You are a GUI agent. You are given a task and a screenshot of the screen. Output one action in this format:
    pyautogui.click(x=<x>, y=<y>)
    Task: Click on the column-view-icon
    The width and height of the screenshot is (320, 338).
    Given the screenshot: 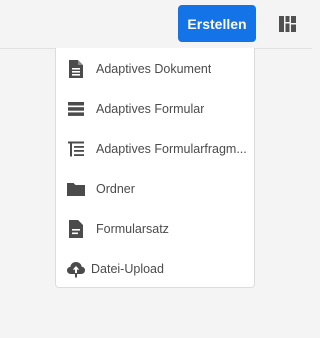 What is the action you would take?
    pyautogui.click(x=288, y=24)
    